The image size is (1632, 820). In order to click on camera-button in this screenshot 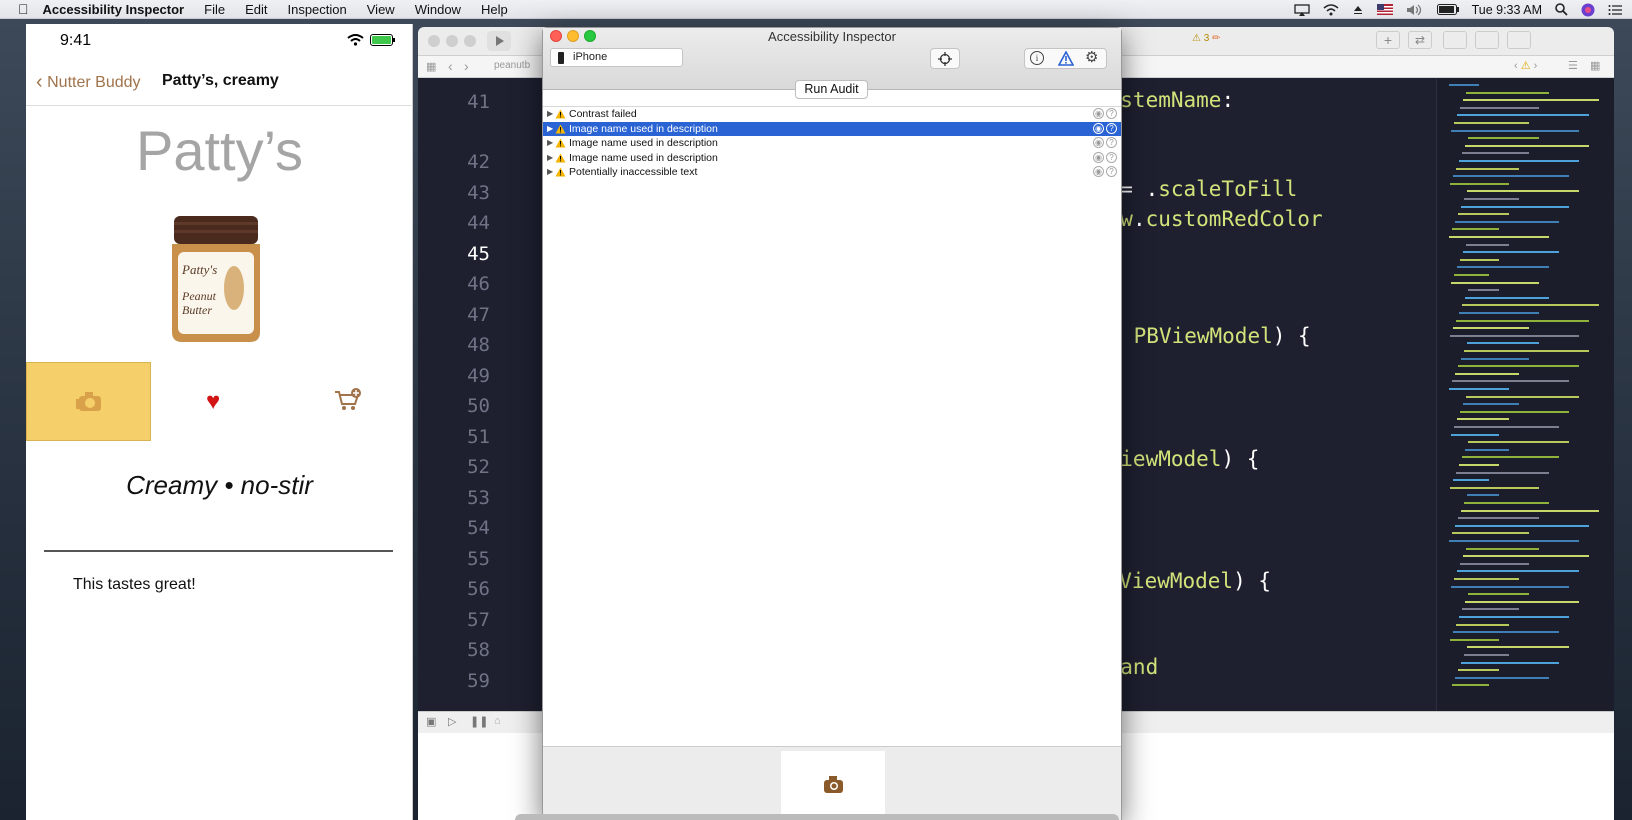, I will do `click(88, 401)`.